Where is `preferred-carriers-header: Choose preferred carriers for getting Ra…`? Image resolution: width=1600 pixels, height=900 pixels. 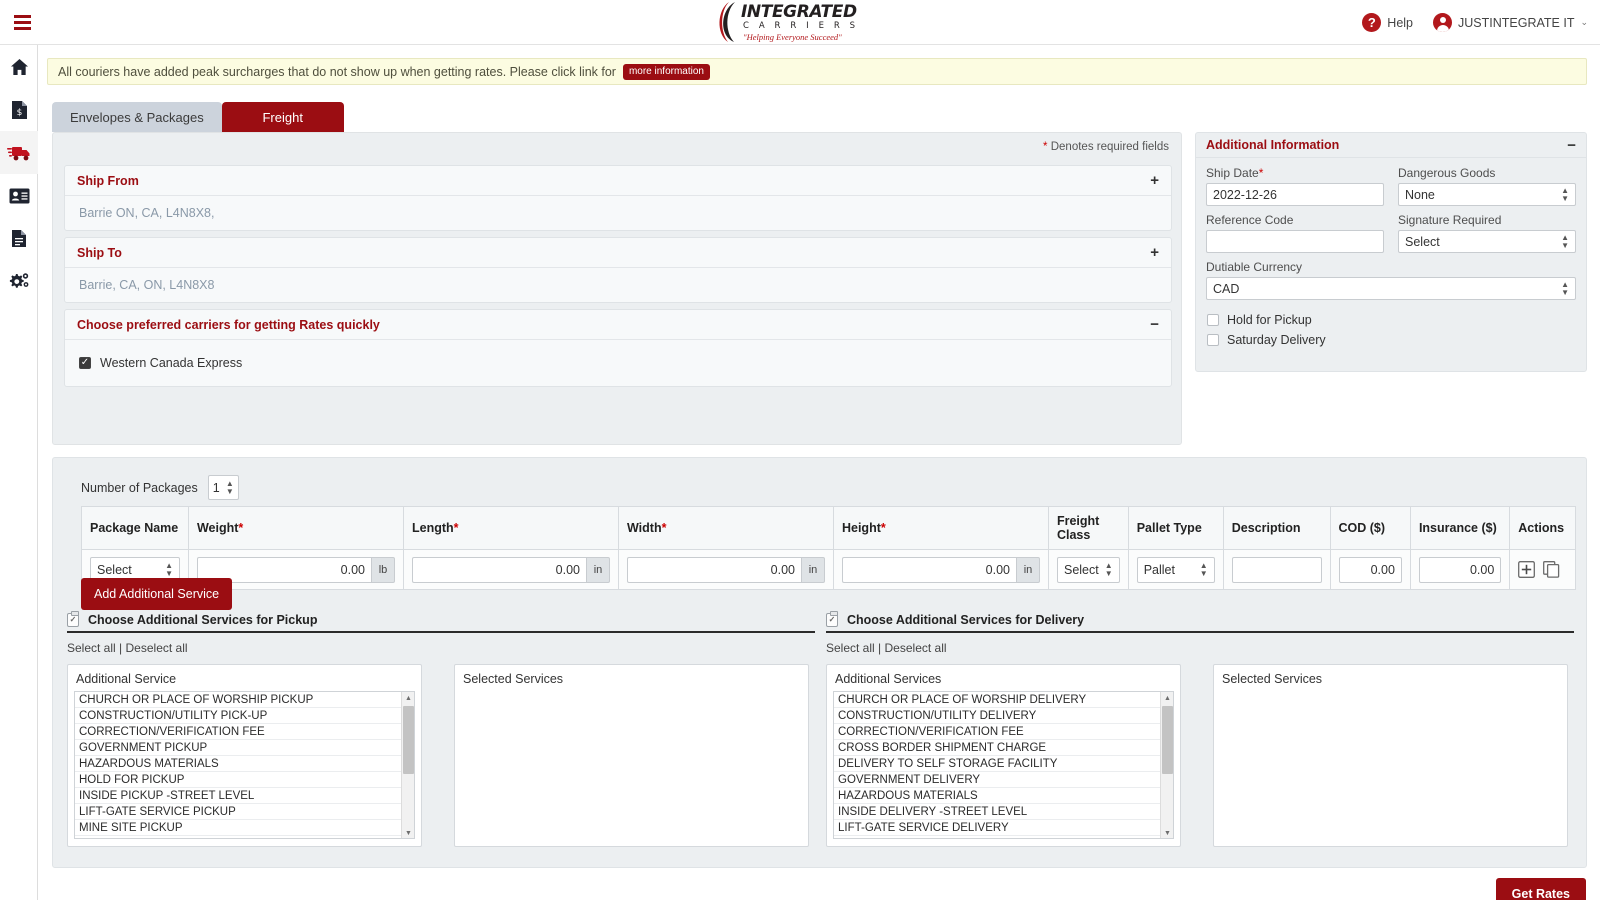 preferred-carriers-header: Choose preferred carriers for getting Ra… is located at coordinates (618, 325).